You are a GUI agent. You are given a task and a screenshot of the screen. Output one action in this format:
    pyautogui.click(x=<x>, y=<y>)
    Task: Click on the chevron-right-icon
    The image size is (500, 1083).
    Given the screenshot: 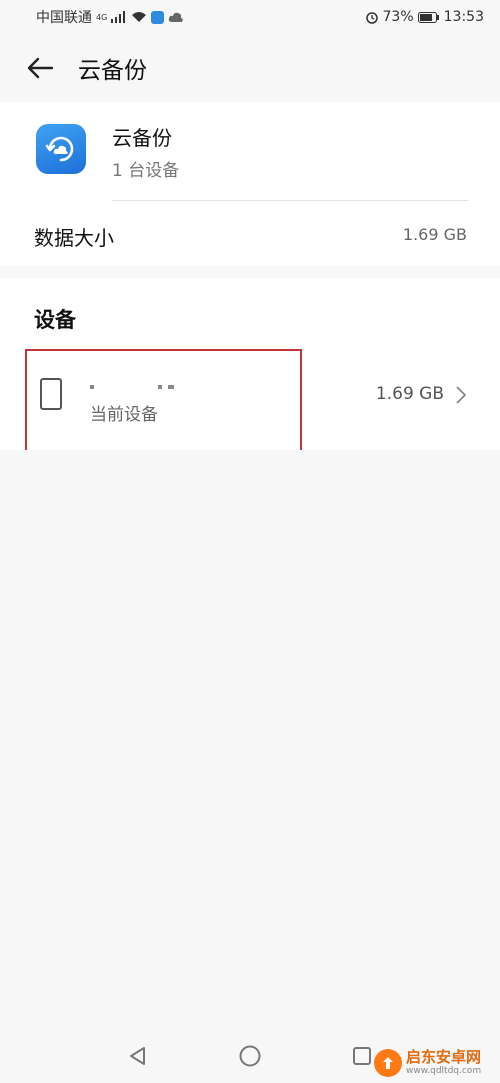 What is the action you would take?
    pyautogui.click(x=461, y=397)
    